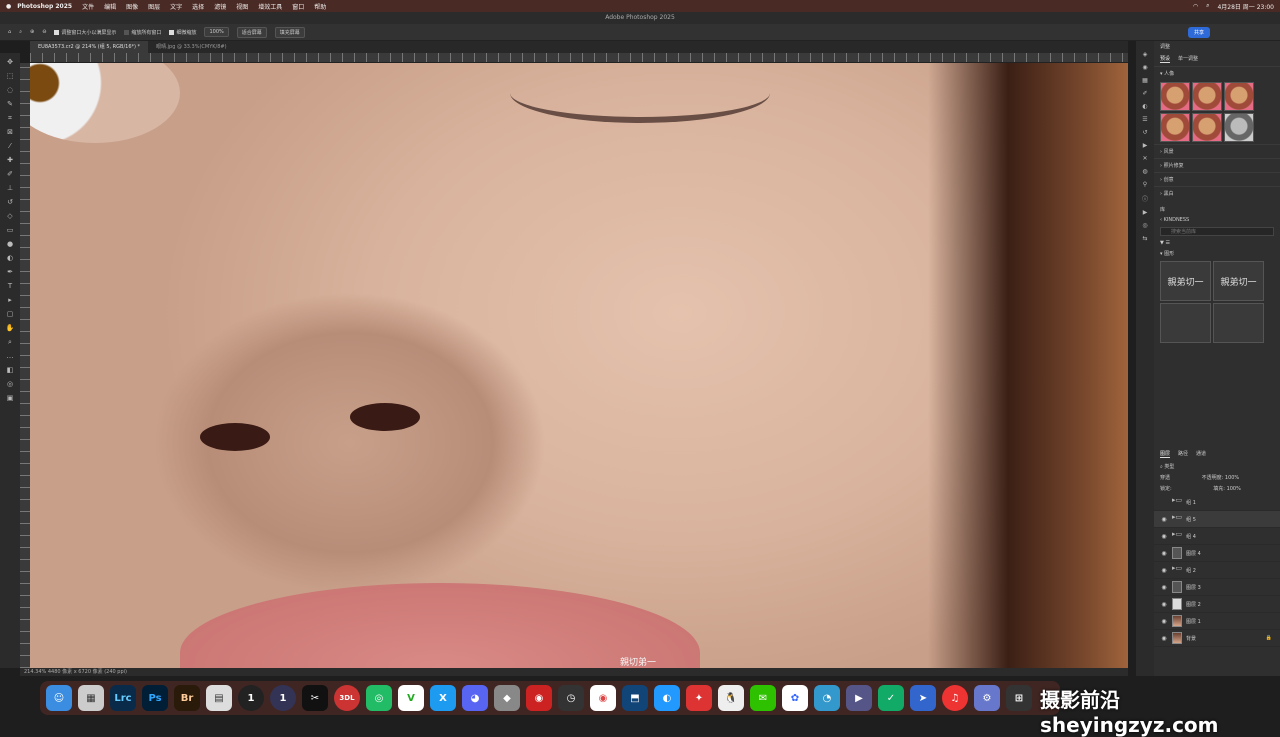 Image resolution: width=1280 pixels, height=737 pixels. Describe the element at coordinates (10, 328) in the screenshot. I see `hand-tool-icon: ✋` at that location.